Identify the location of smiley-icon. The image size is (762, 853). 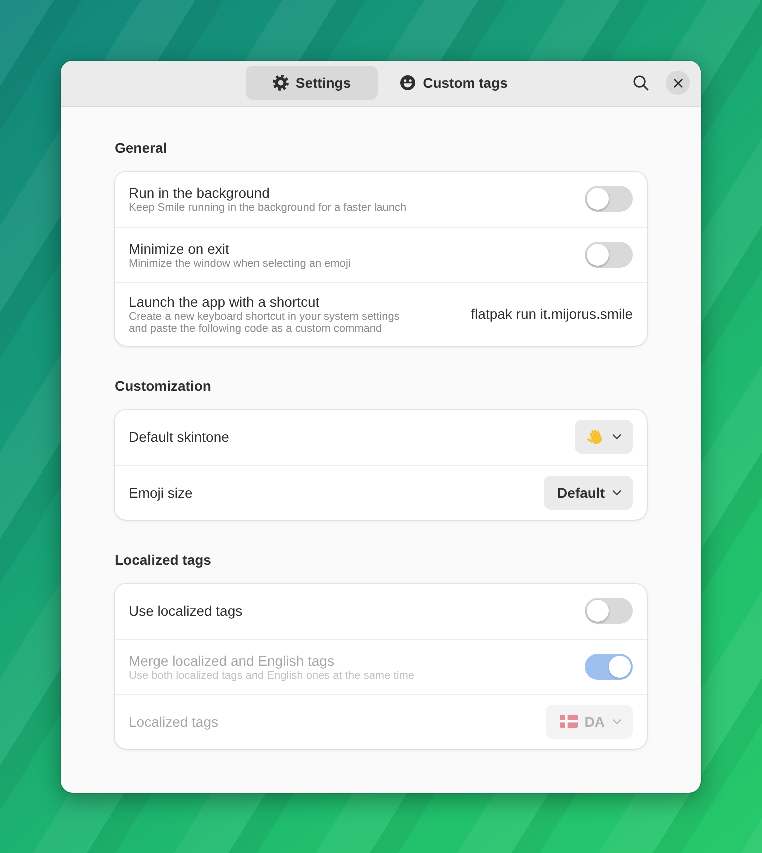
(408, 83).